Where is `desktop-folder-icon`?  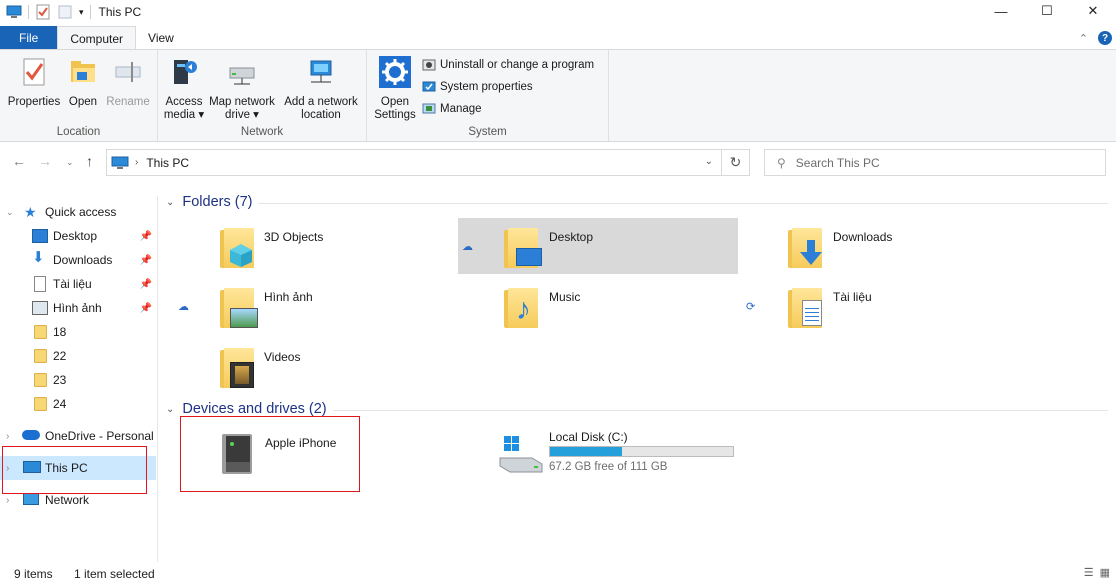
desktop-folder-icon is located at coordinates (522, 247).